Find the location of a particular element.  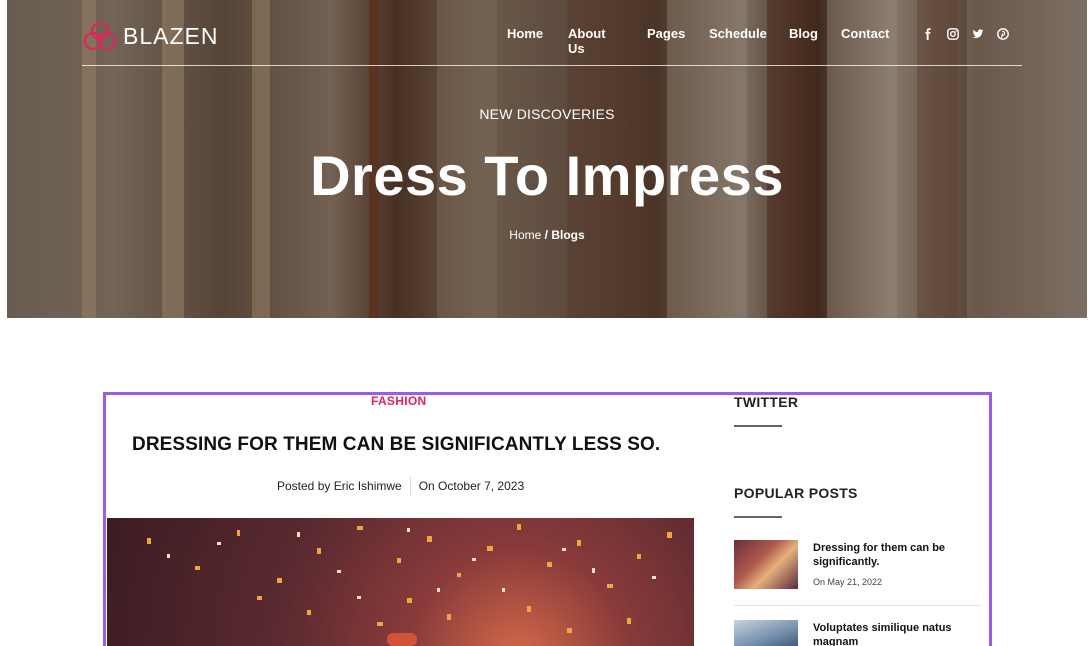

nav-home: Home is located at coordinates (525, 33).